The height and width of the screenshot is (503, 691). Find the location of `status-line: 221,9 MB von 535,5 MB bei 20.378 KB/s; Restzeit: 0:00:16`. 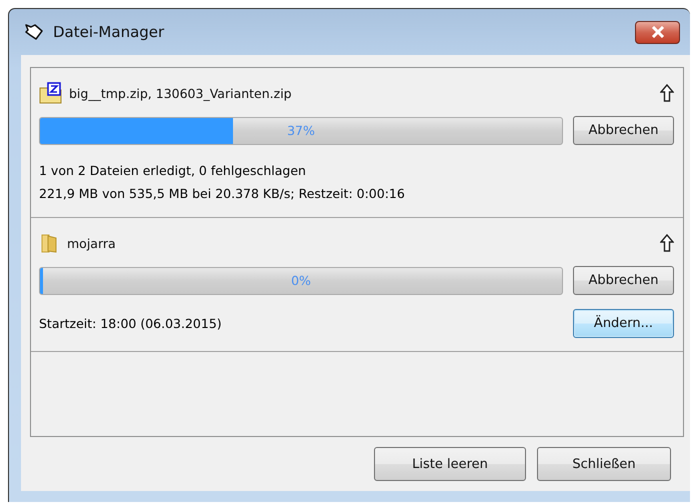

status-line: 221,9 MB von 535,5 MB bei 20.378 KB/s; Restzeit: 0:00:16 is located at coordinates (222, 194).